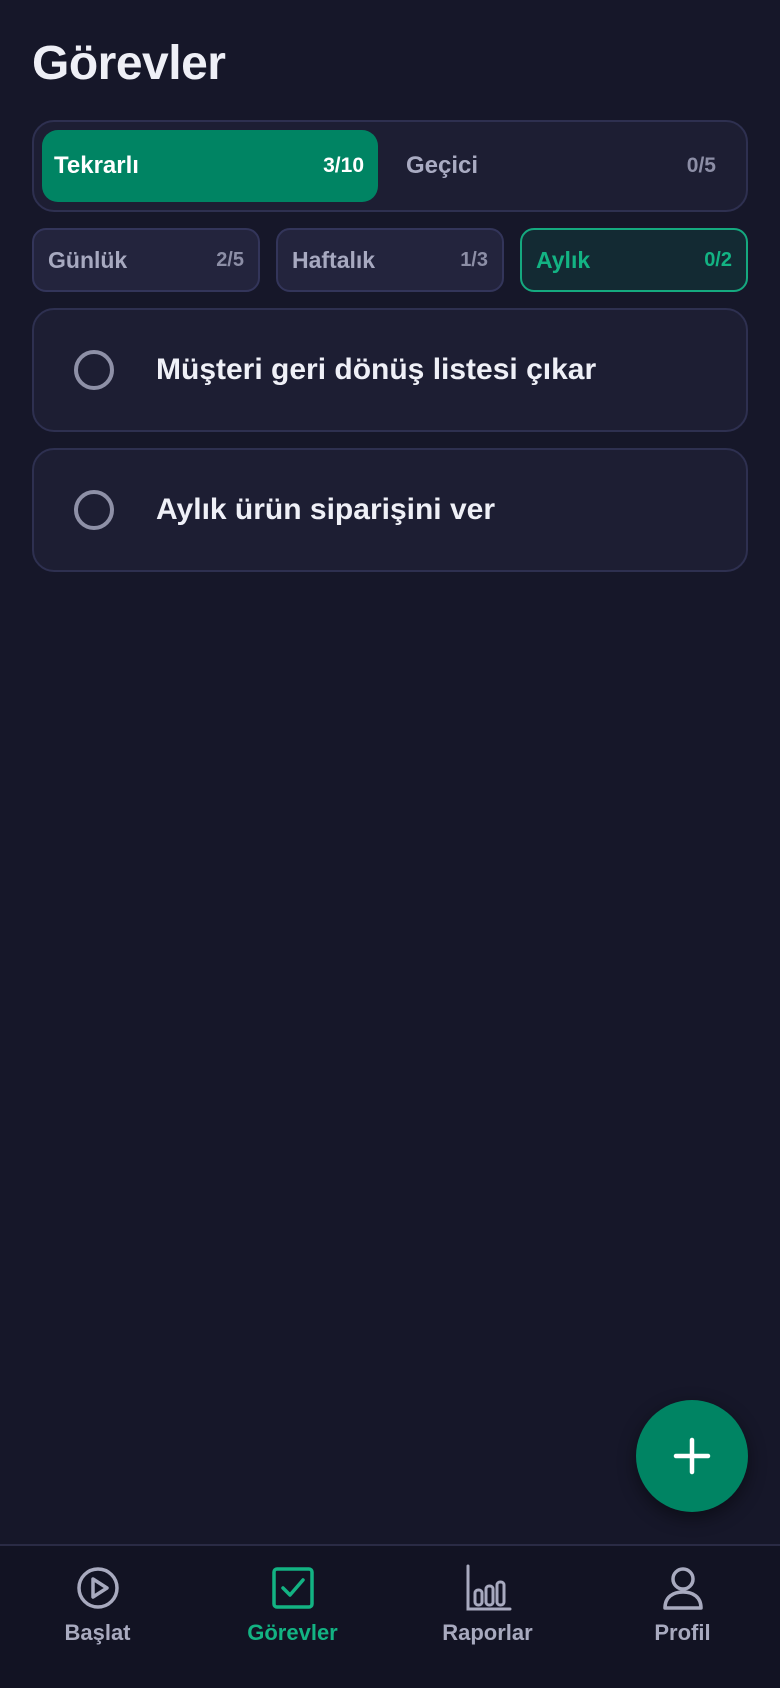 This screenshot has width=780, height=1688. I want to click on task-text: Müşteri geri dönüş listesi çıkar, so click(376, 369).